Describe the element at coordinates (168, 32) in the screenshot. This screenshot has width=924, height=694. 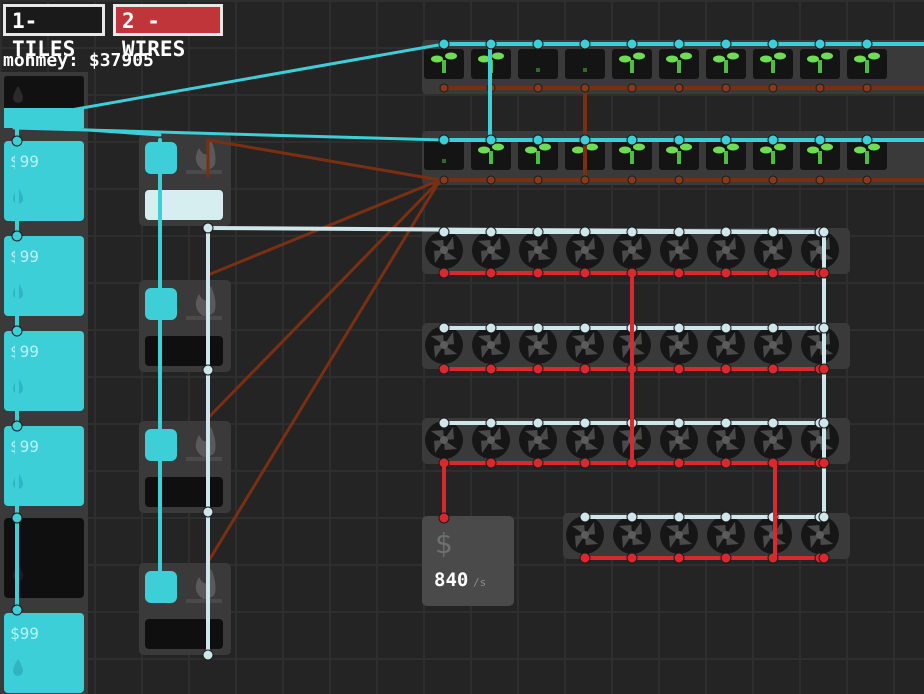
I see `tab-wires: 2 - WIRES` at that location.